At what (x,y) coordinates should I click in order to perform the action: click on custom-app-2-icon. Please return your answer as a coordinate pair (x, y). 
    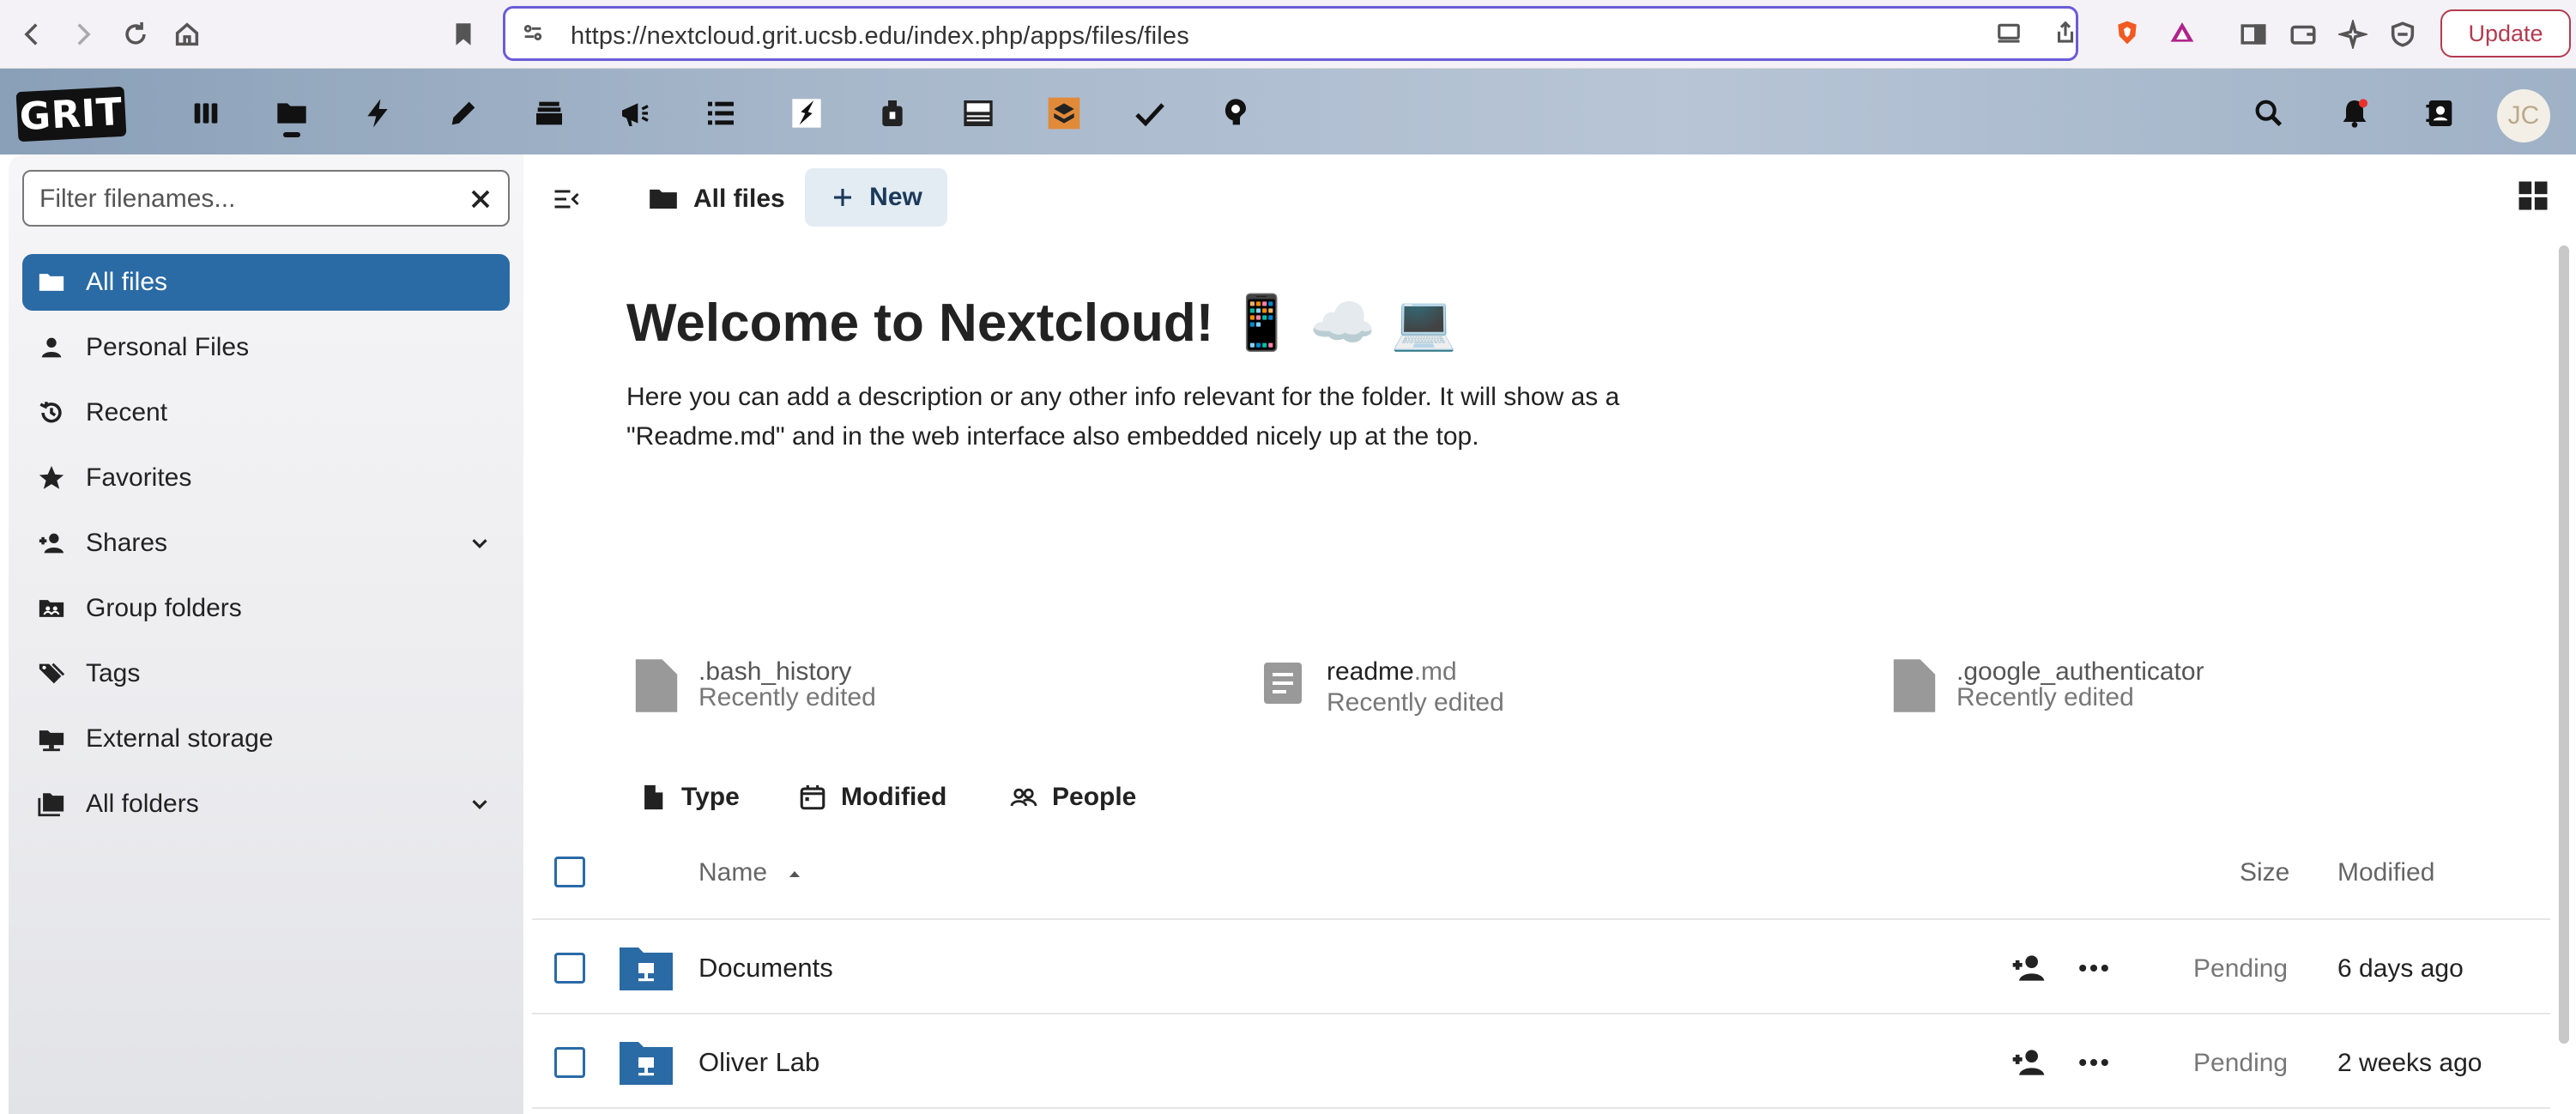
    Looking at the image, I should click on (892, 113).